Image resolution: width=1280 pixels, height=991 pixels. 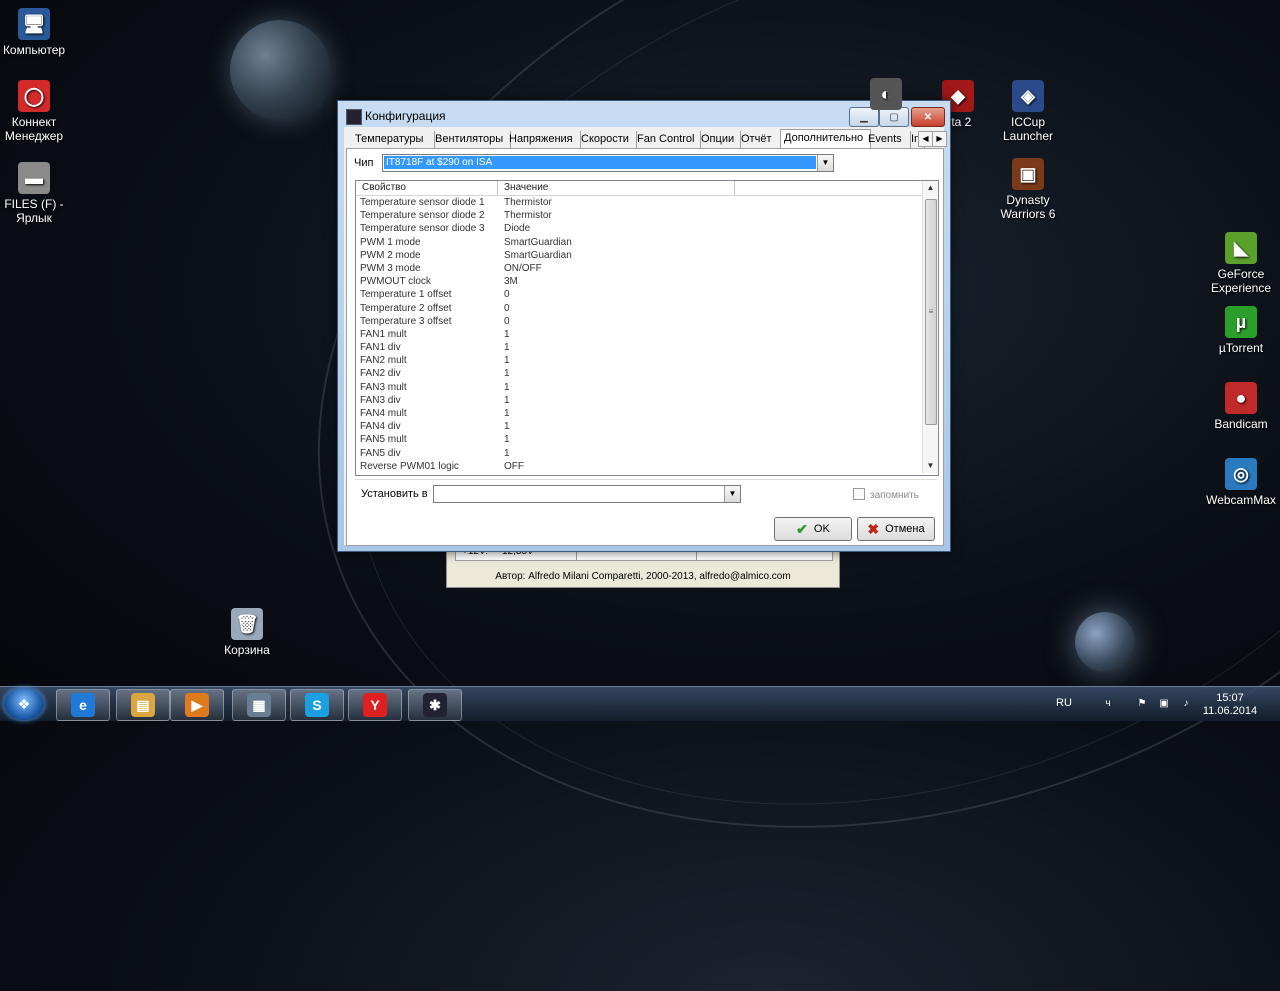 What do you see at coordinates (259, 705) in the screenshot?
I see `taskbar-item-calculator: ▦` at bounding box center [259, 705].